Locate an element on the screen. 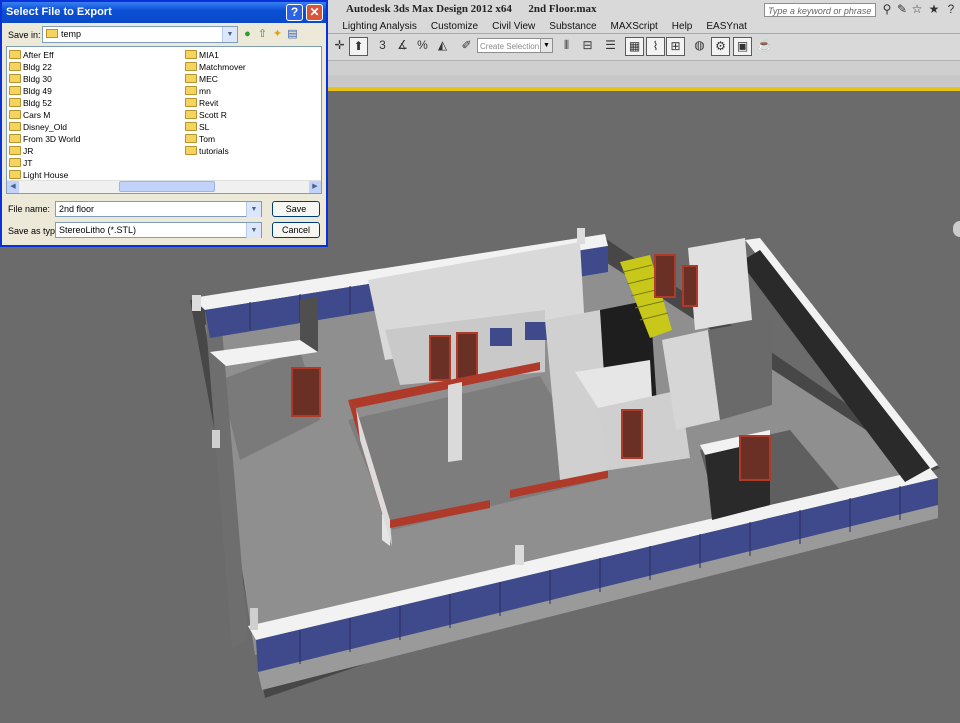 This screenshot has height=723, width=960. file-name-field: 2nd floor ▼ is located at coordinates (158, 209).